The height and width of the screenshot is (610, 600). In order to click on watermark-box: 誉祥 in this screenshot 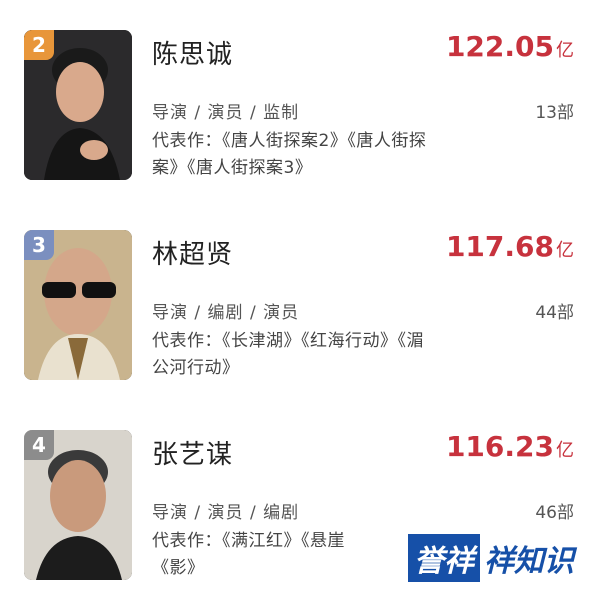, I will do `click(444, 558)`.